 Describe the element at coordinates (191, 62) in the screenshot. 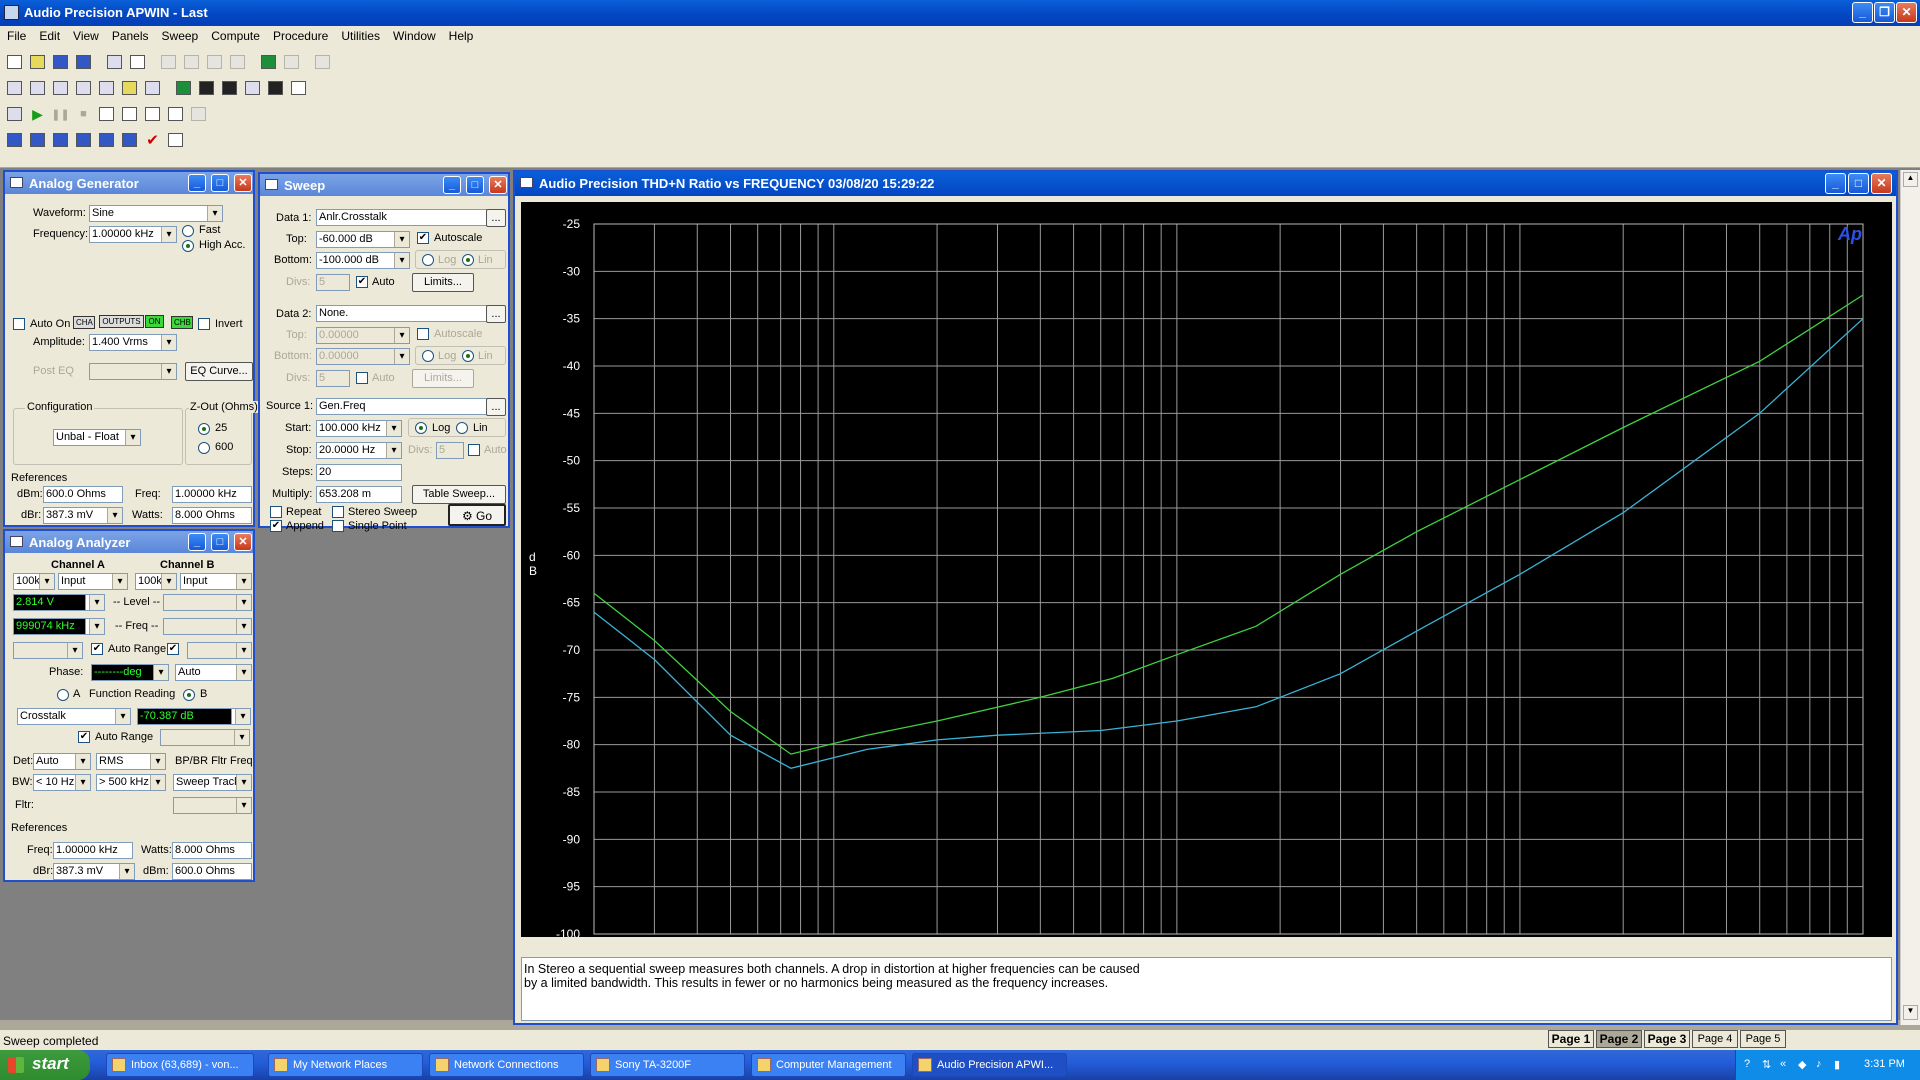

I see `cut-icon` at that location.